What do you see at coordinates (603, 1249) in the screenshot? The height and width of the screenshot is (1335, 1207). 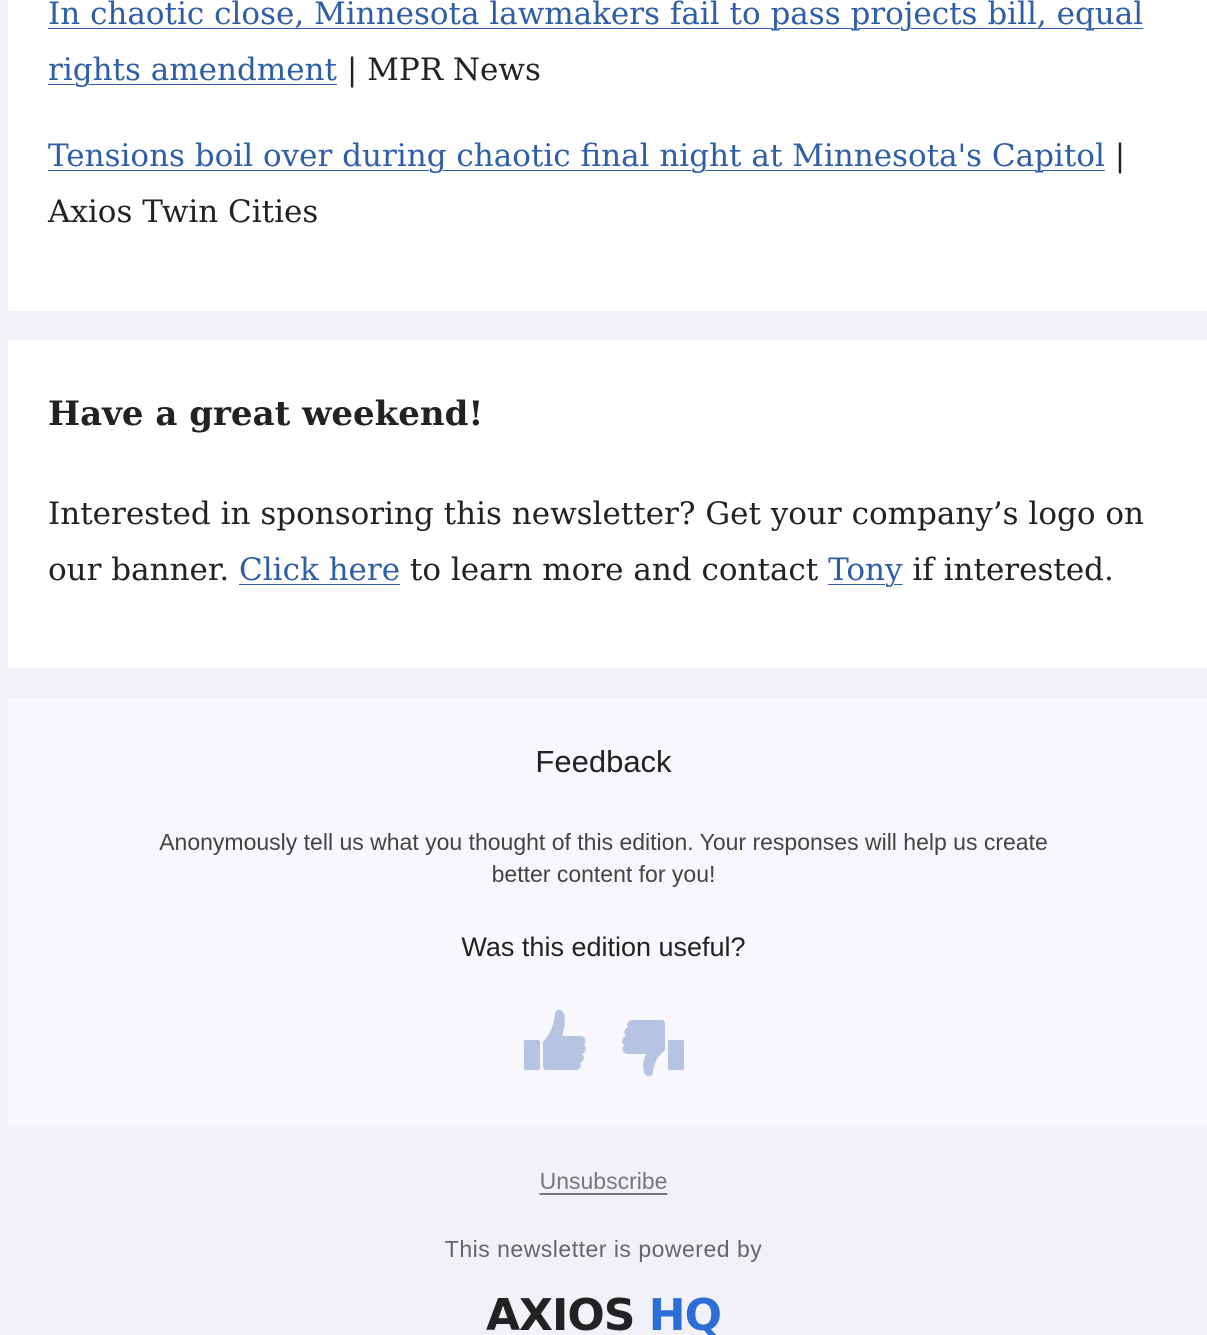 I see `powered-by-text: This newsletter is powered by` at bounding box center [603, 1249].